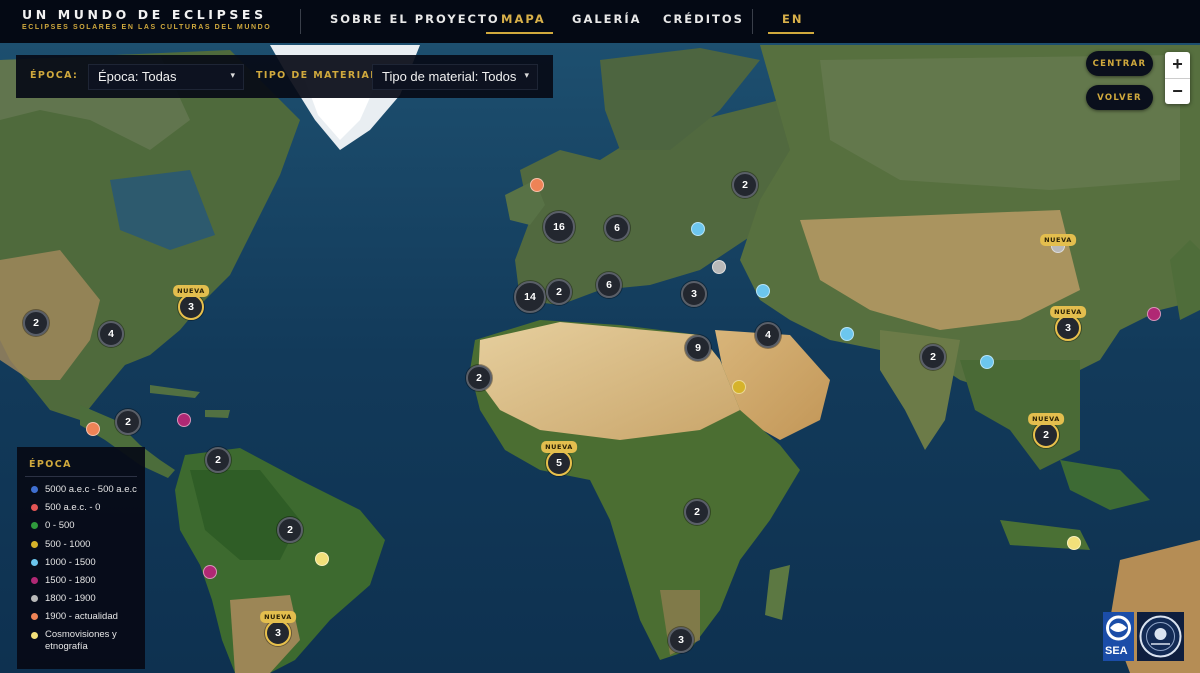  Describe the element at coordinates (1116, 651) in the screenshot. I see `sea-logo-text: SEA` at that location.